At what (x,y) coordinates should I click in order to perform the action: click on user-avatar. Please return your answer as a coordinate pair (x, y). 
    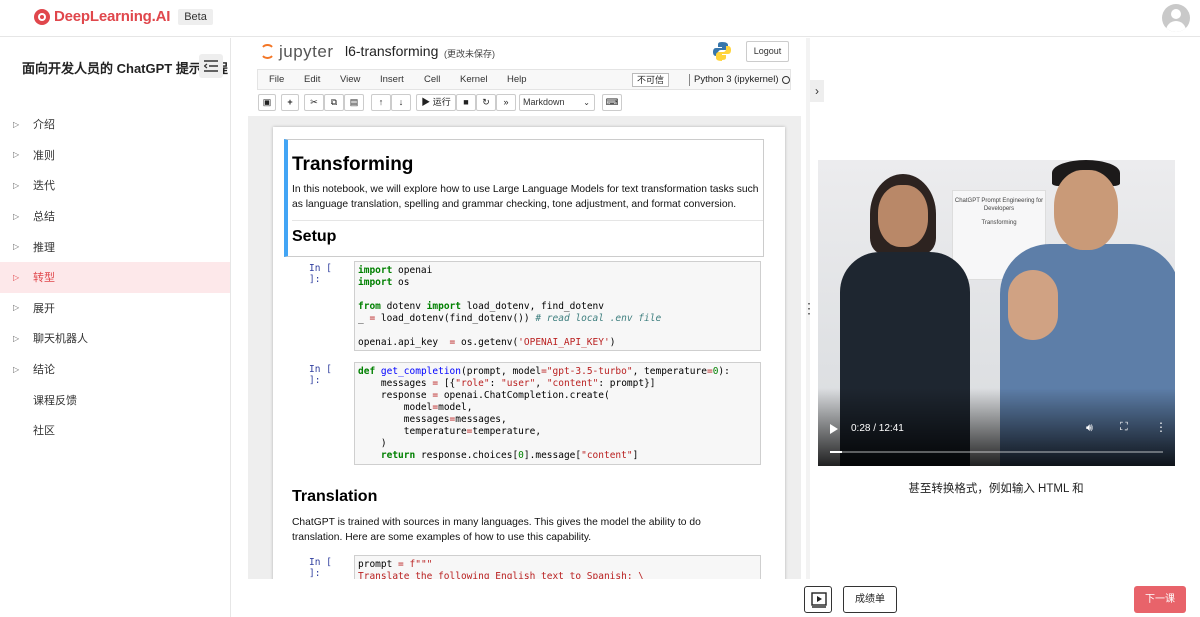
    Looking at the image, I should click on (1176, 18).